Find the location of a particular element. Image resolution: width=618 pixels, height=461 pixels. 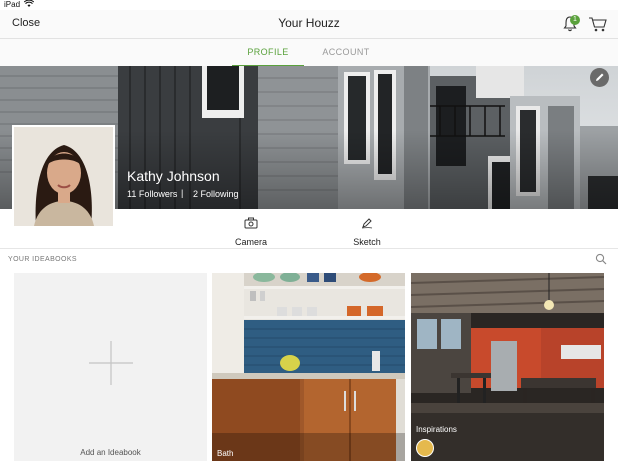

camera-label: Camera is located at coordinates (250, 242).